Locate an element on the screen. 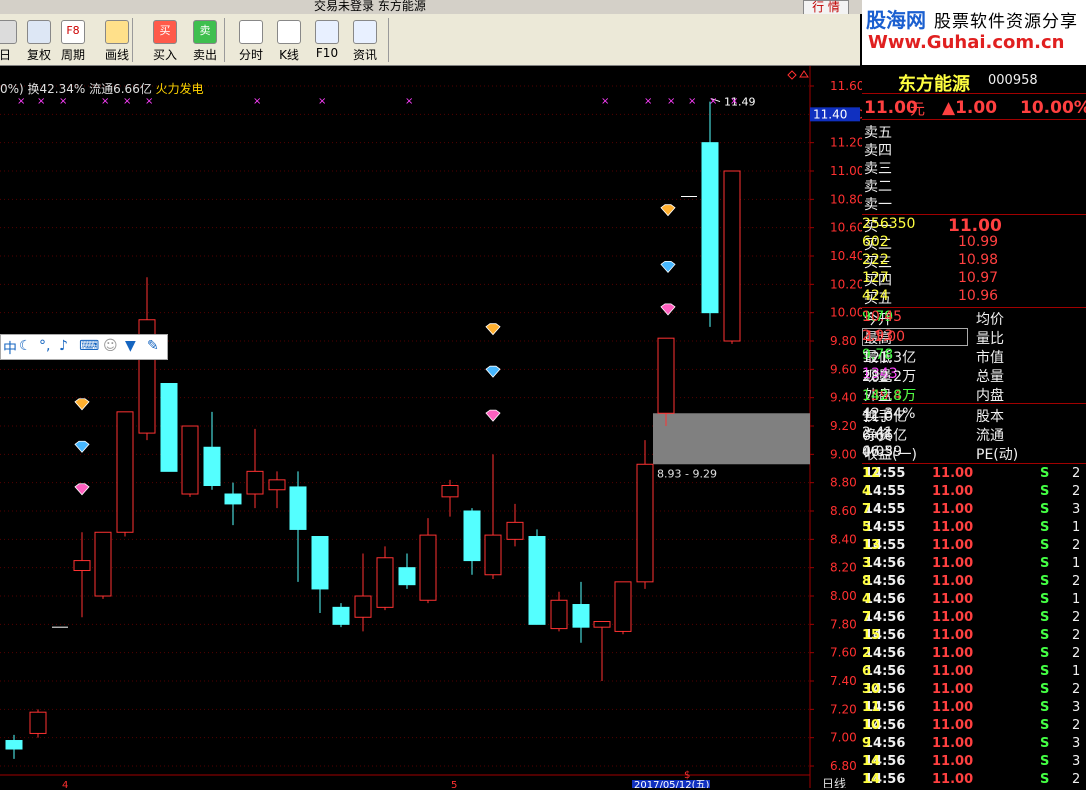 The width and height of the screenshot is (1086, 790). stats-row: 最高 11.00 量比 2.93 is located at coordinates (974, 337).